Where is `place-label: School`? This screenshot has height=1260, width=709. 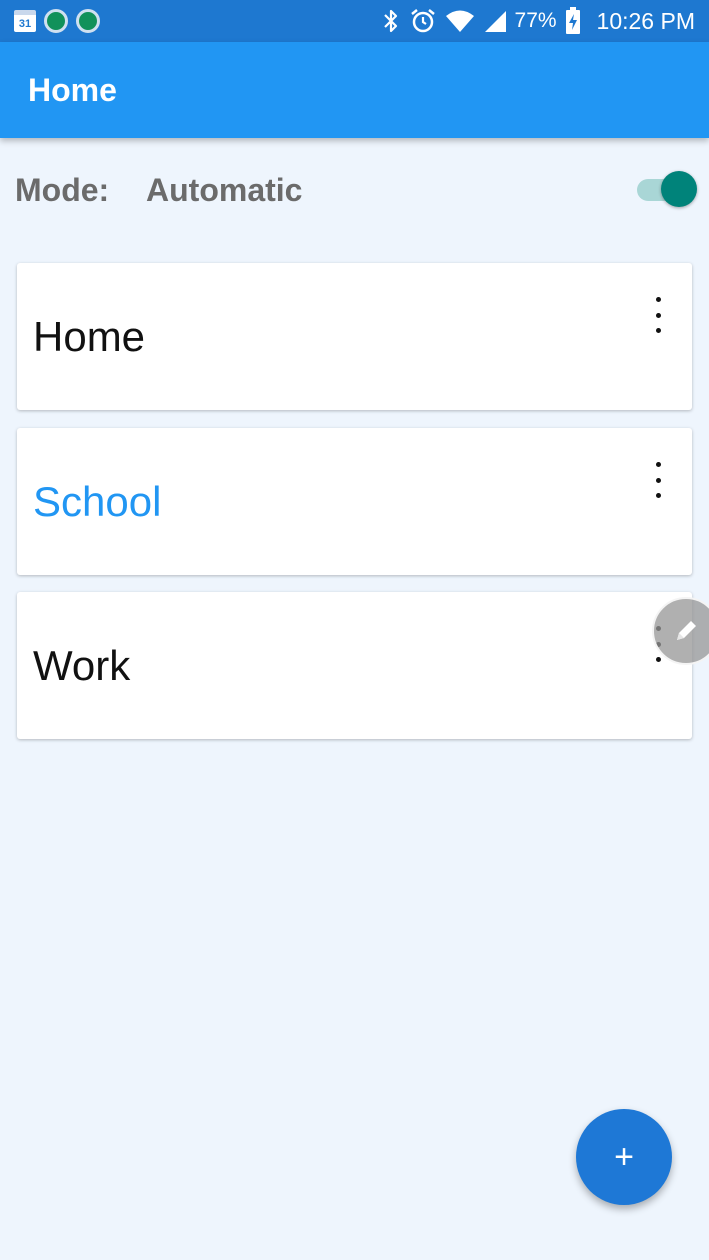 place-label: School is located at coordinates (97, 501).